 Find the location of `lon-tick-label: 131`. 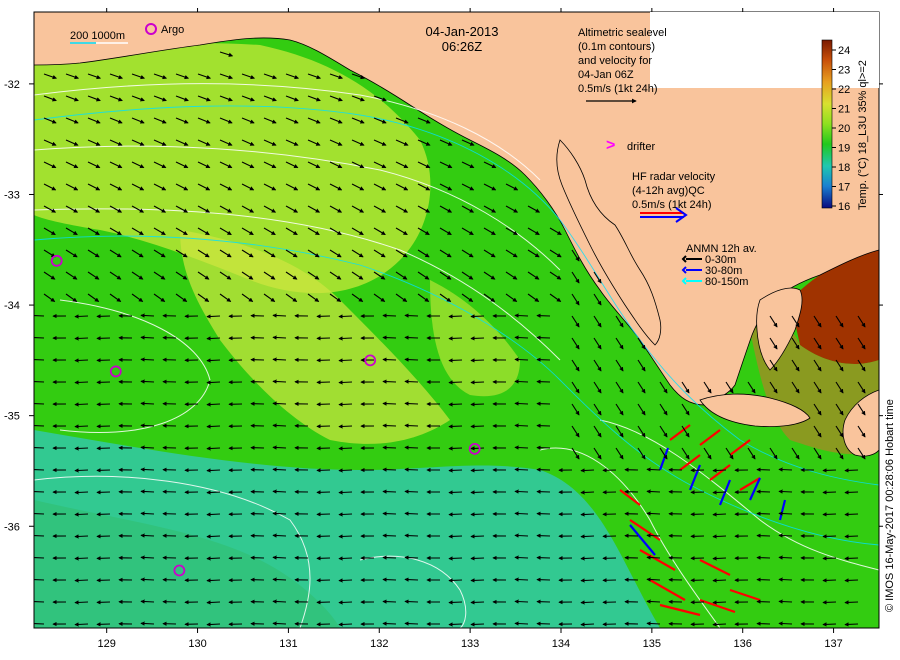

lon-tick-label: 131 is located at coordinates (288, 644).